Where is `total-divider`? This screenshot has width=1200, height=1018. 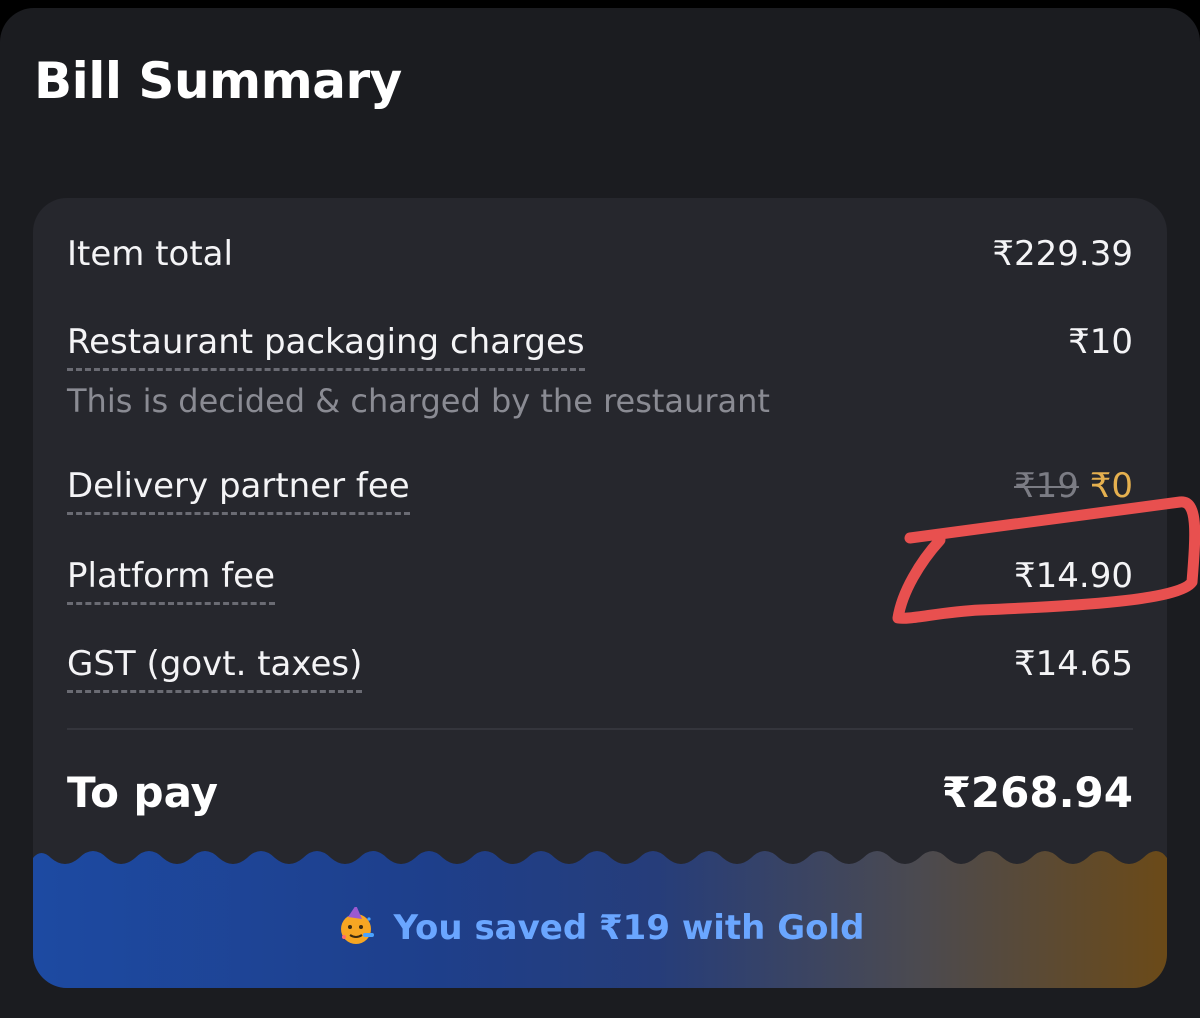 total-divider is located at coordinates (600, 729).